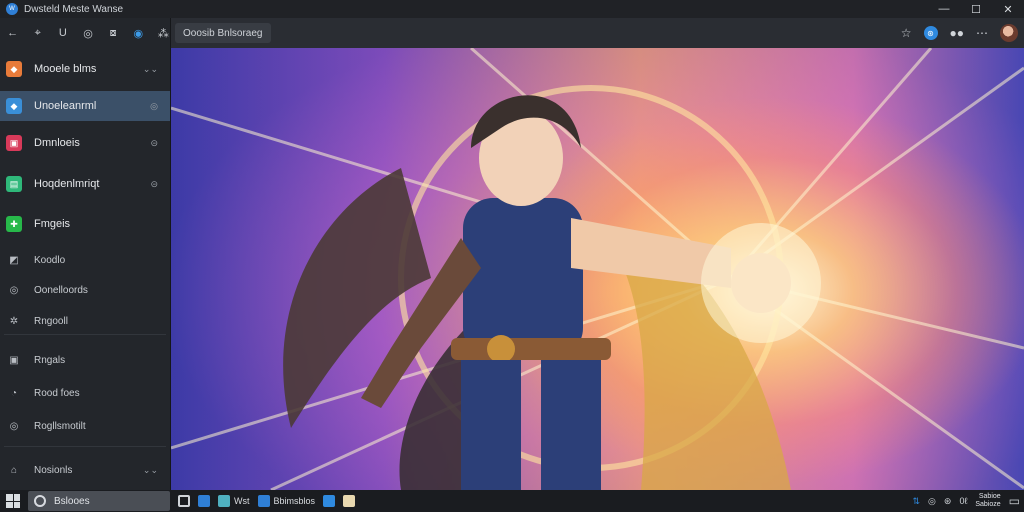 The width and height of the screenshot is (1024, 512). What do you see at coordinates (523, 278) in the screenshot?
I see `torso` at bounding box center [523, 278].